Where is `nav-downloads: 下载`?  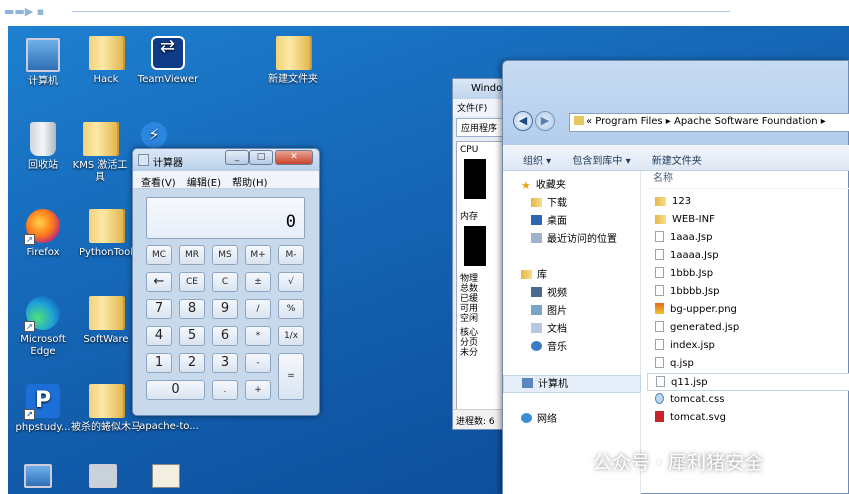 nav-downloads: 下载 is located at coordinates (572, 204).